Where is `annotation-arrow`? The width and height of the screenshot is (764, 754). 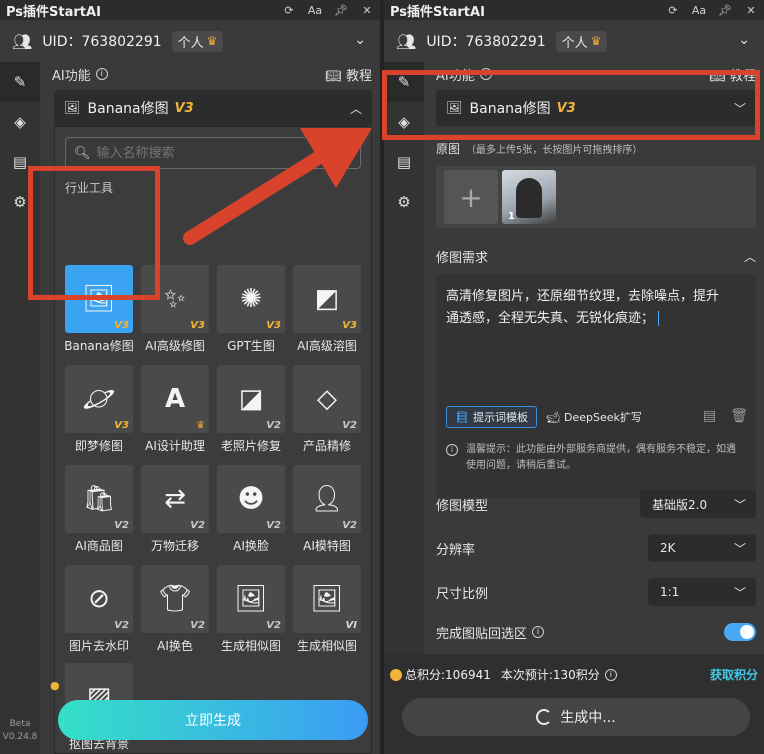
annotation-arrow is located at coordinates (277, 186).